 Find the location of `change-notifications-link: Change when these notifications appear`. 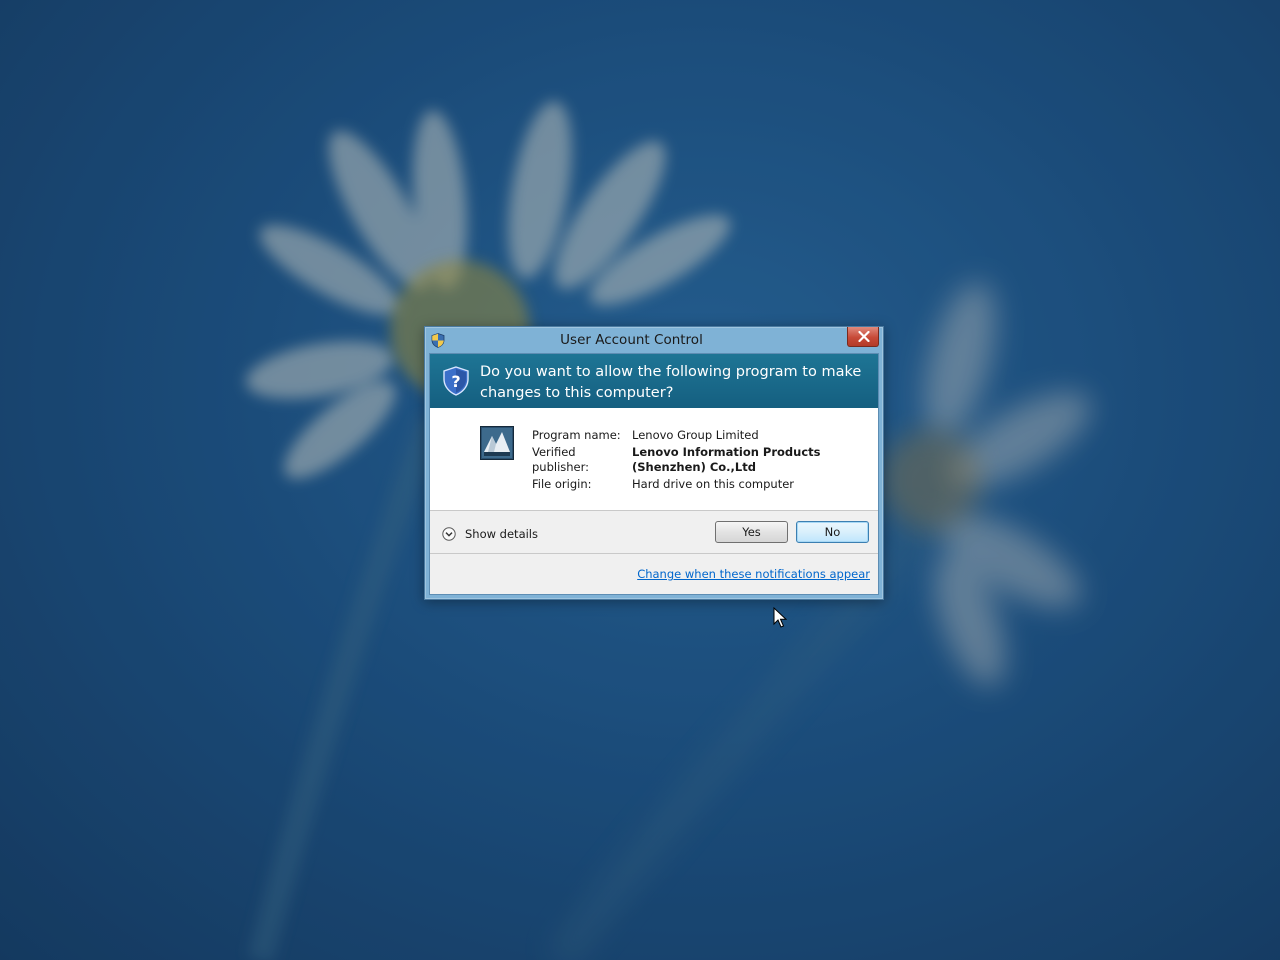

change-notifications-link: Change when these notifications appear is located at coordinates (753, 574).